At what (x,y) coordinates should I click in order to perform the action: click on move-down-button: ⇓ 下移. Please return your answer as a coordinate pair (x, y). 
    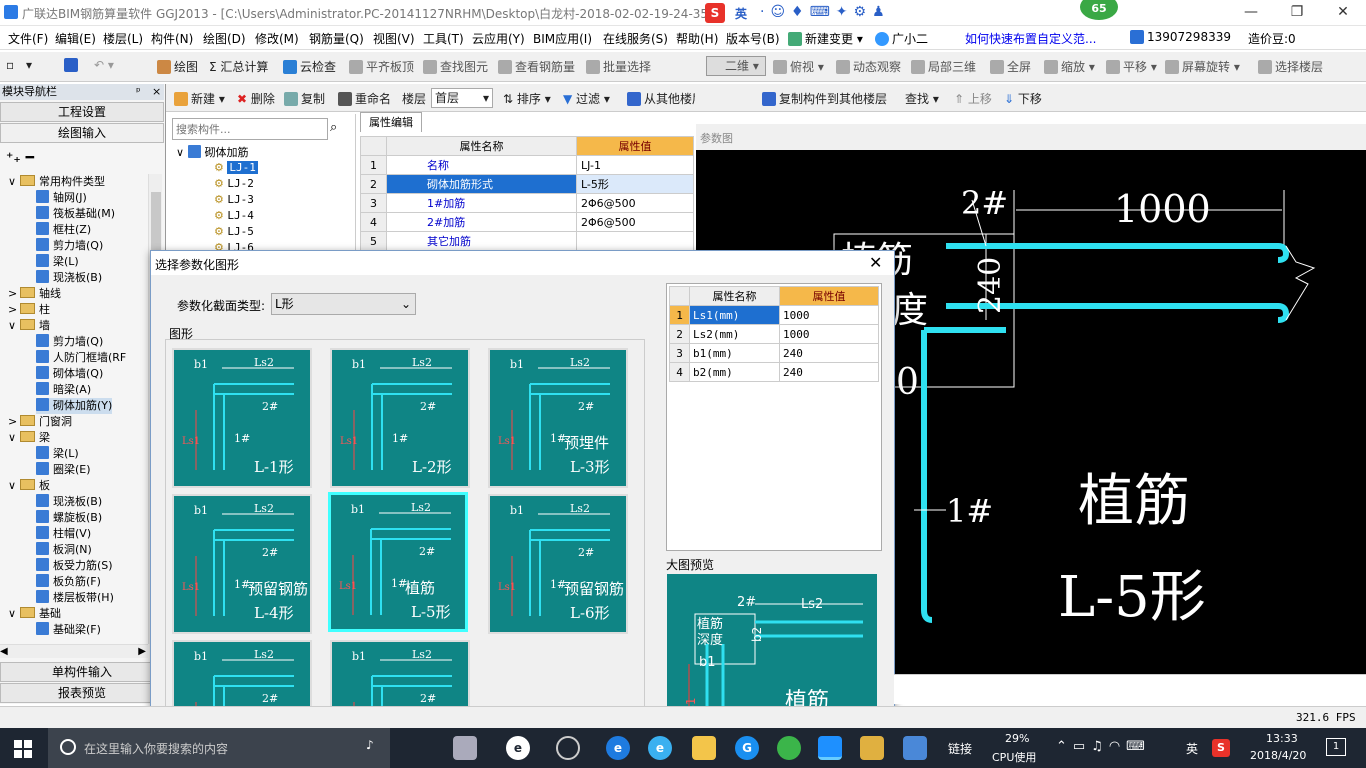
    Looking at the image, I should click on (1023, 98).